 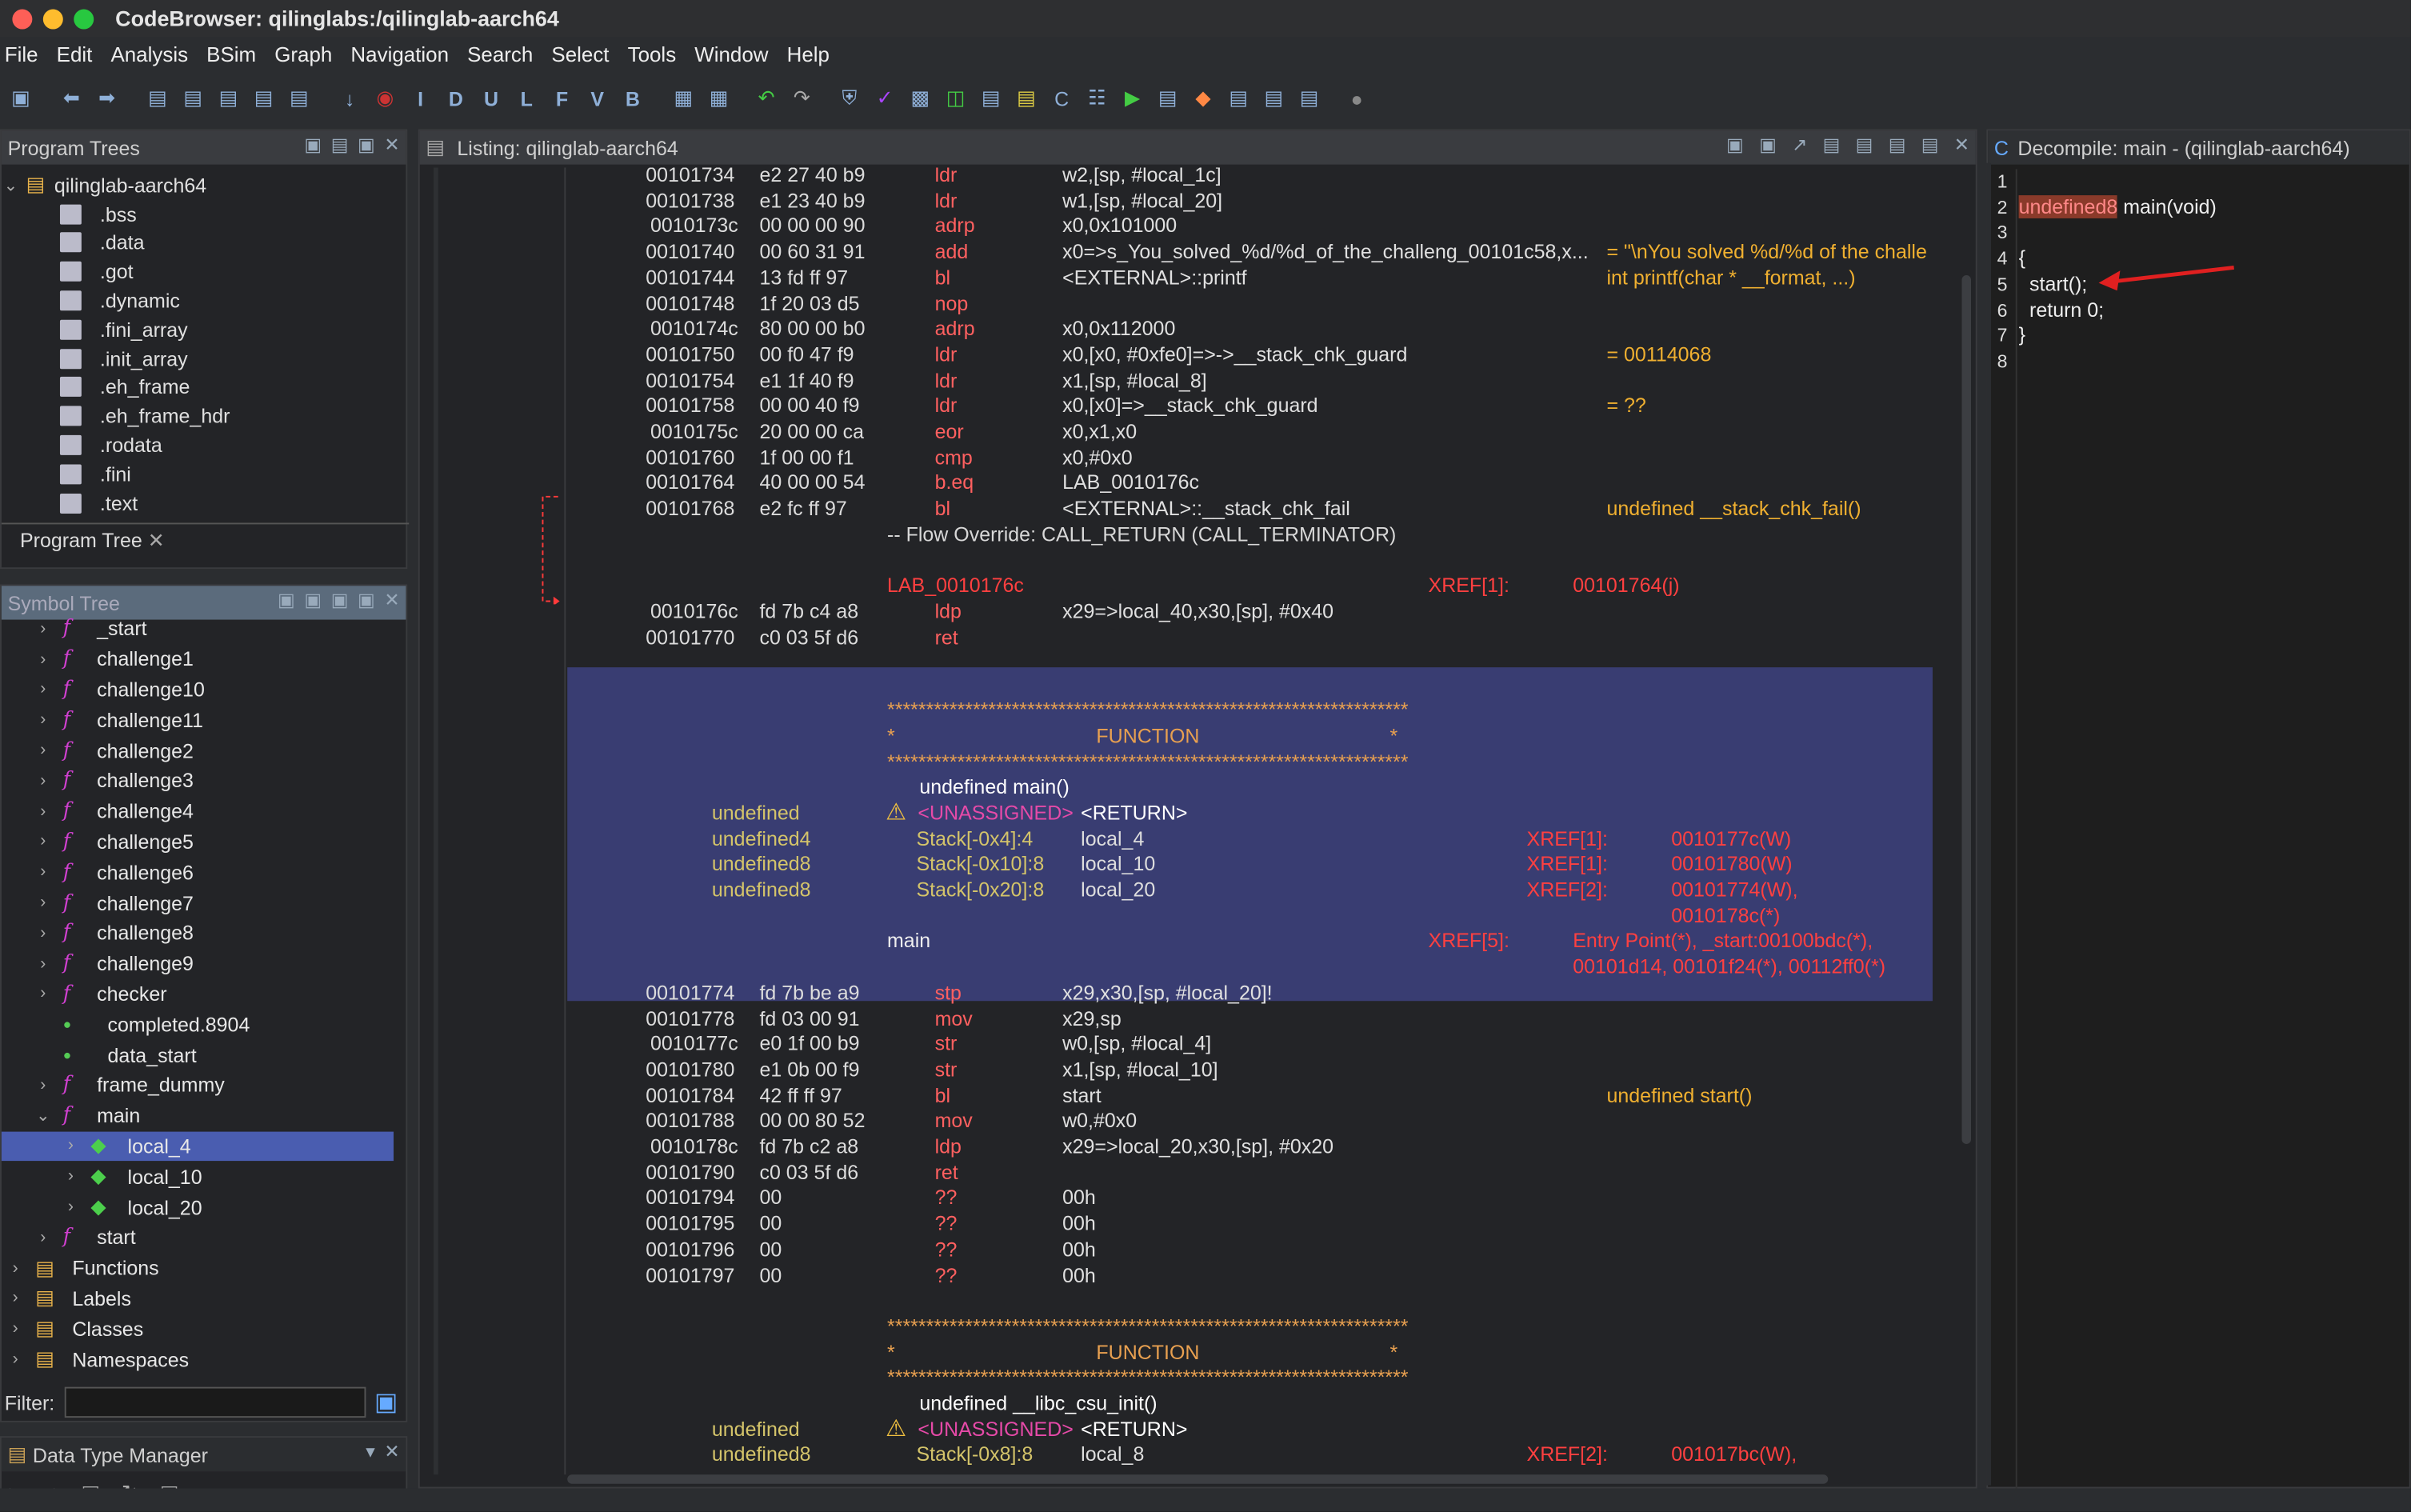 I want to click on menu-graph: Graph, so click(x=308, y=60).